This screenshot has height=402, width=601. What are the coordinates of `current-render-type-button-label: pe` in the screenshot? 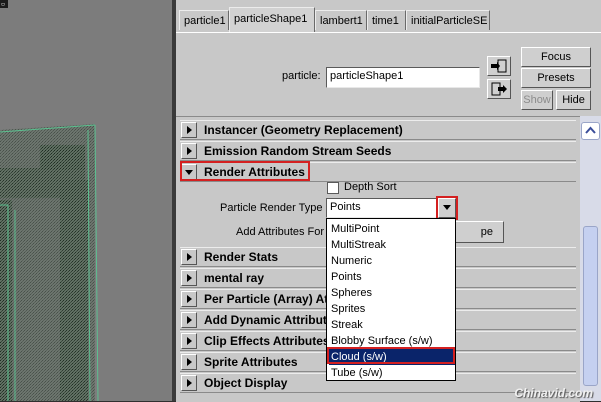 It's located at (486, 232).